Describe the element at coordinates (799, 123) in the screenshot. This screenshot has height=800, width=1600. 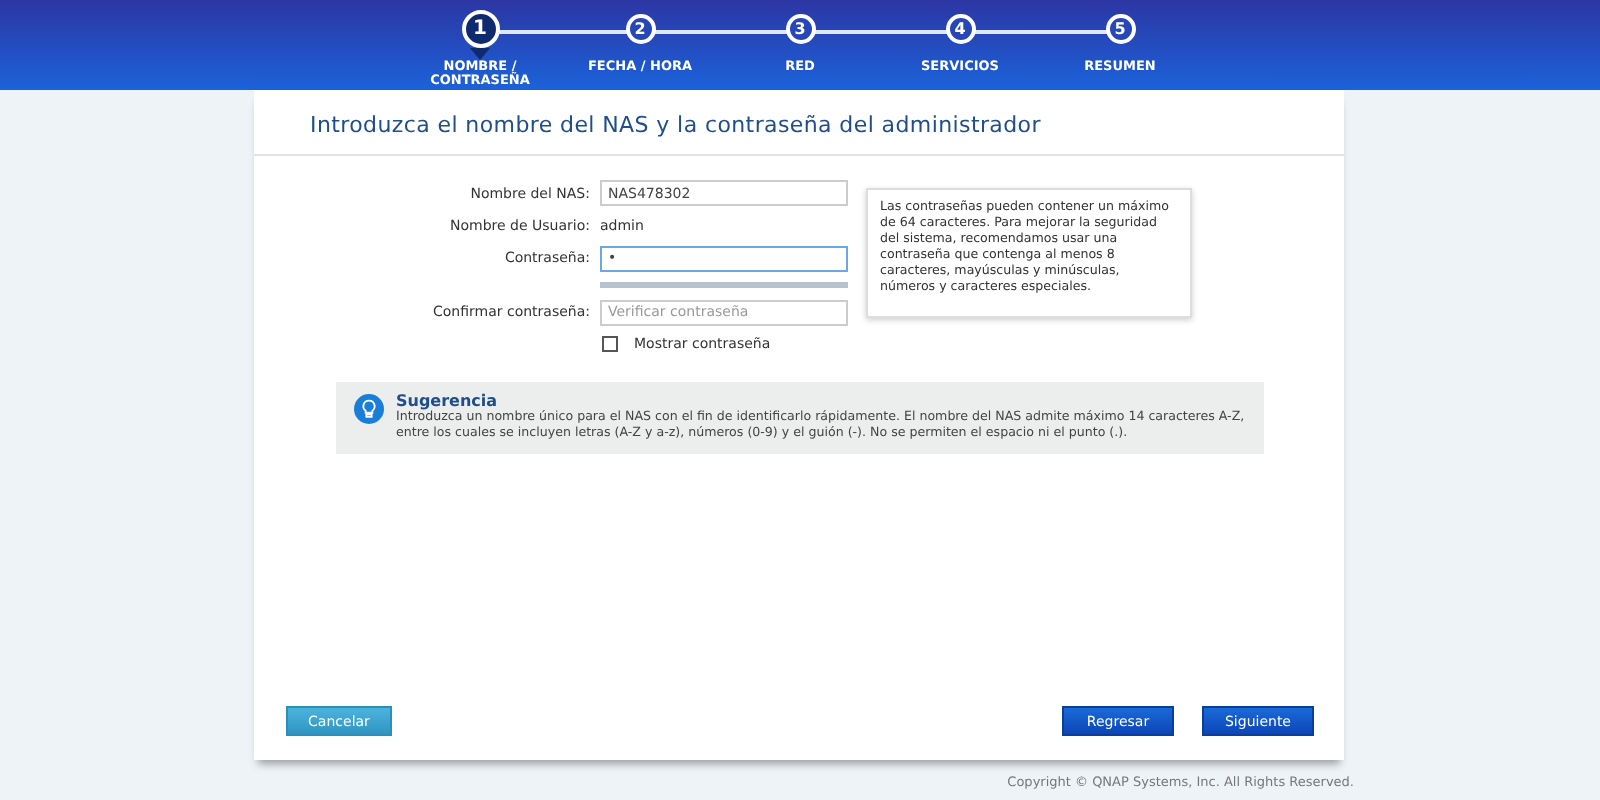
I see `page-title: Introduzca el nombre del NAS y la contraseña del administrador` at that location.